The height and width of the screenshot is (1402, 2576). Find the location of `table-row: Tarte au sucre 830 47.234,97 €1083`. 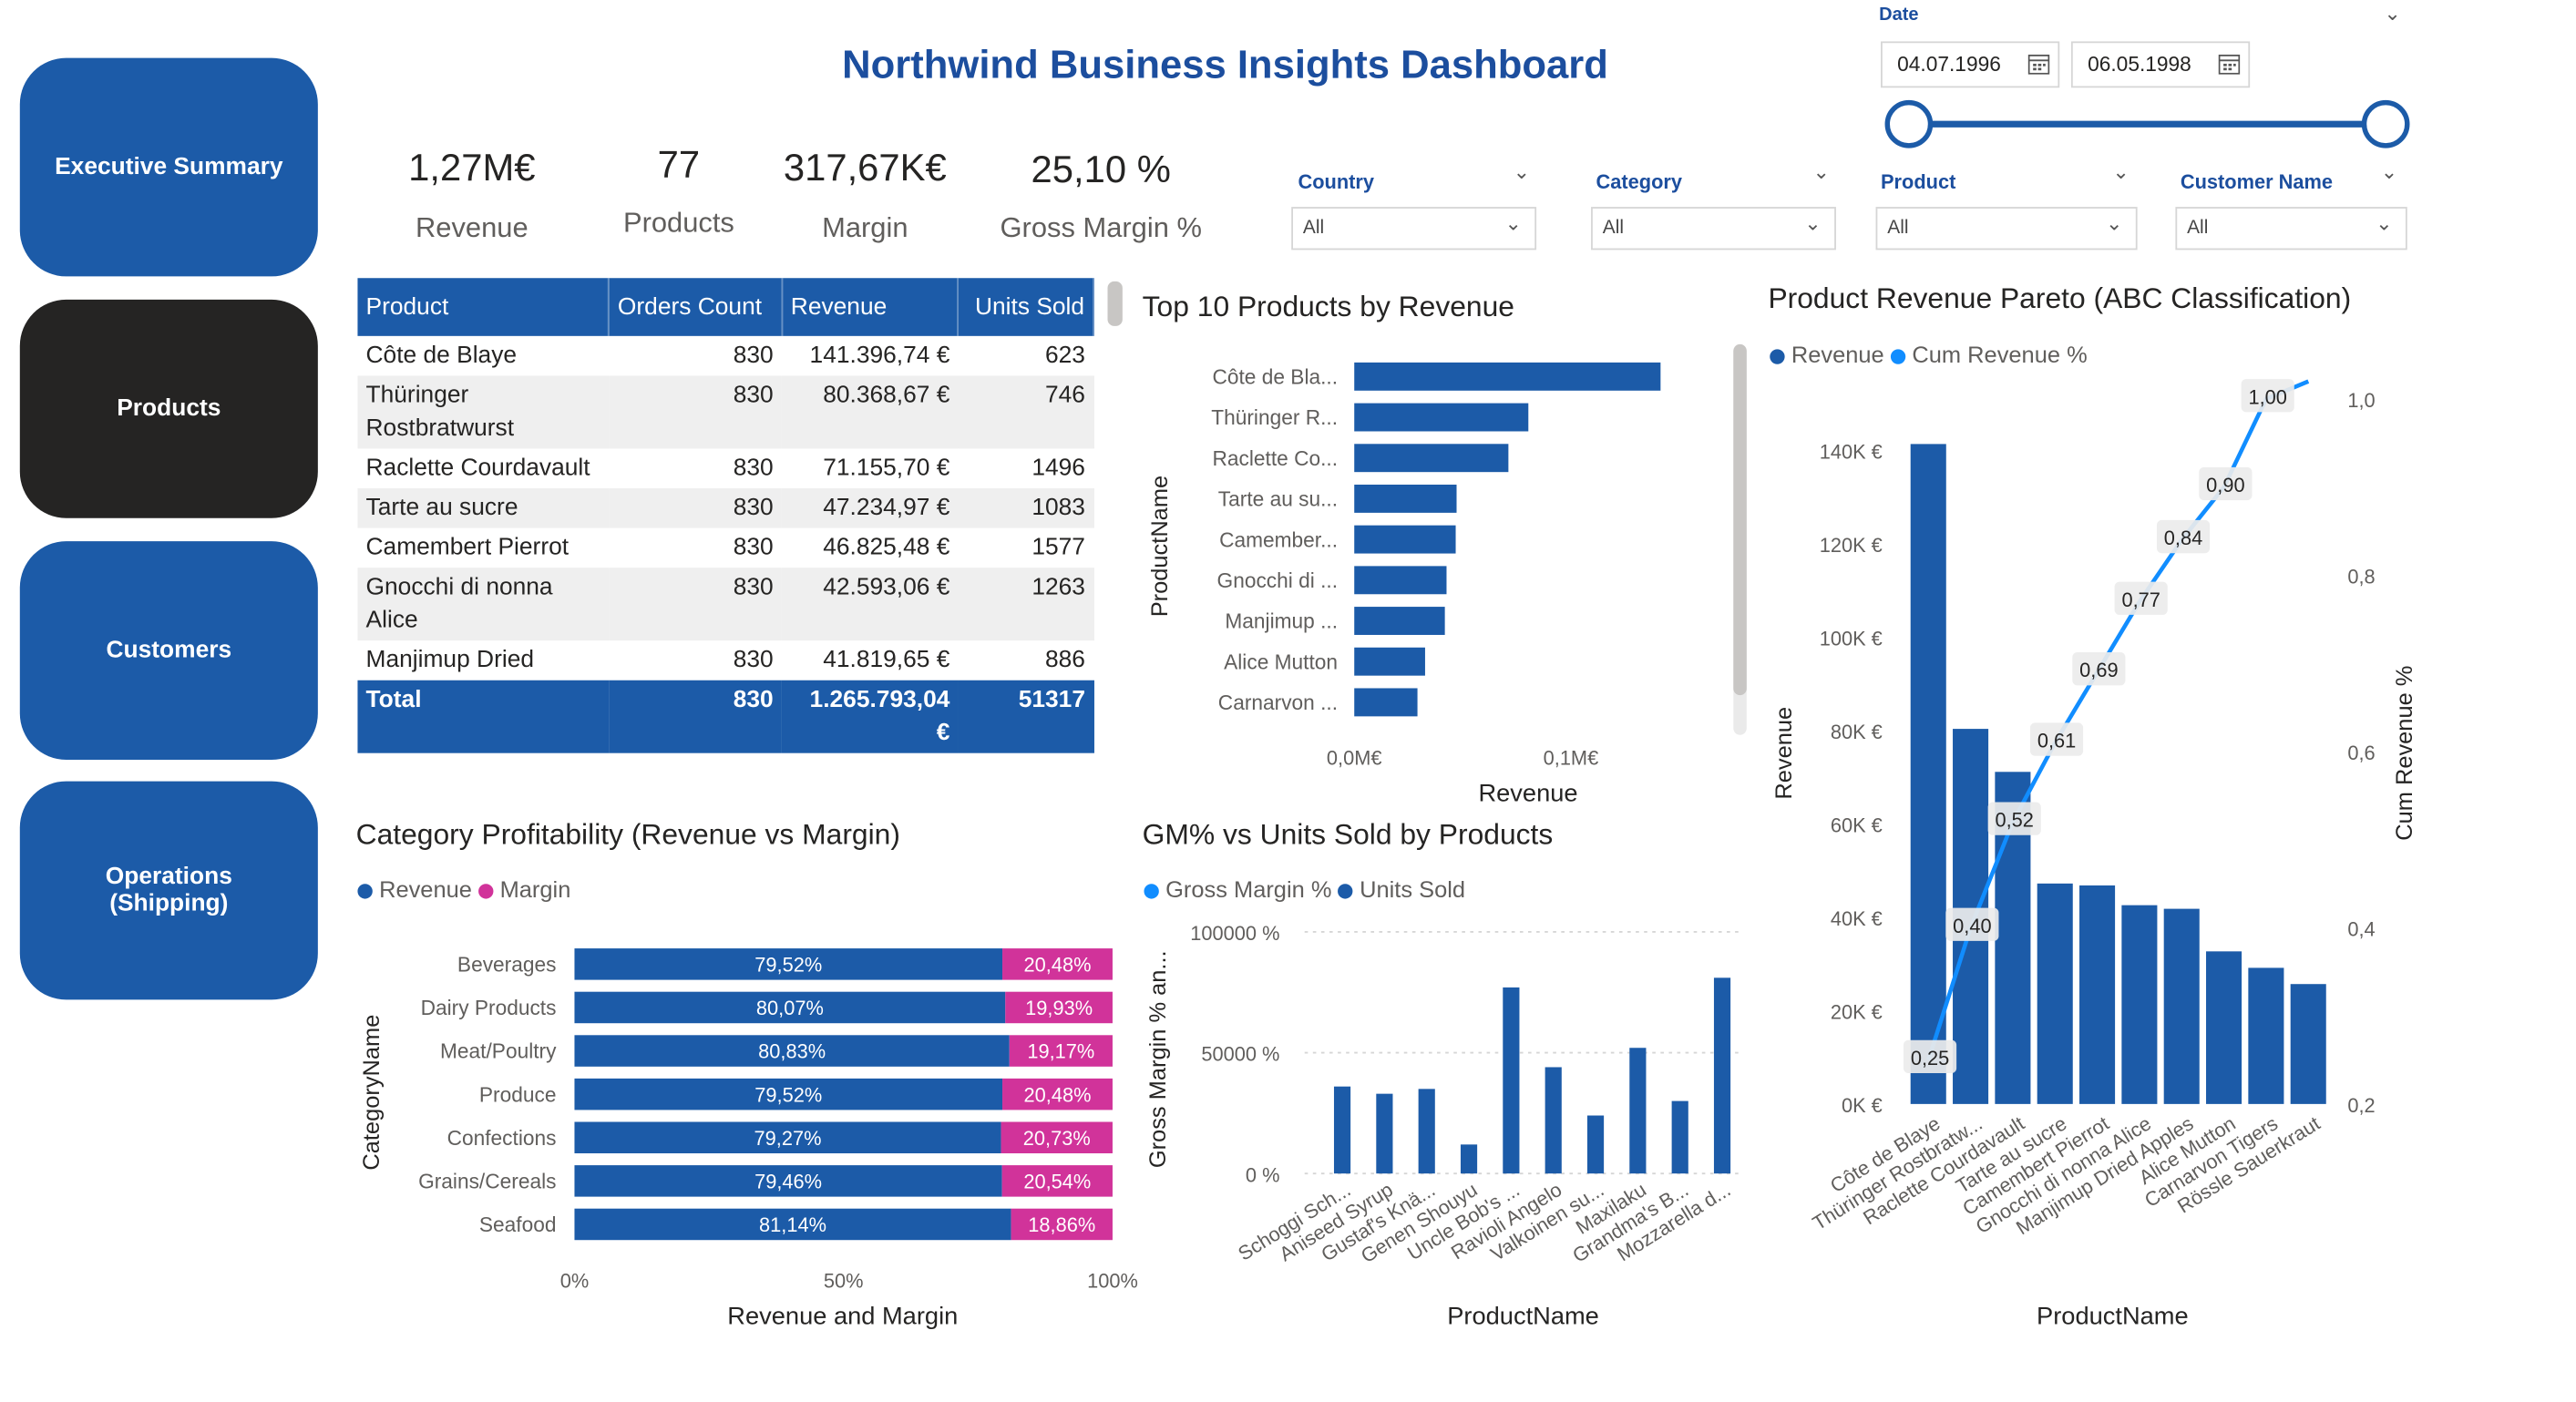

table-row: Tarte au sucre 830 47.234,97 €1083 is located at coordinates (725, 507).